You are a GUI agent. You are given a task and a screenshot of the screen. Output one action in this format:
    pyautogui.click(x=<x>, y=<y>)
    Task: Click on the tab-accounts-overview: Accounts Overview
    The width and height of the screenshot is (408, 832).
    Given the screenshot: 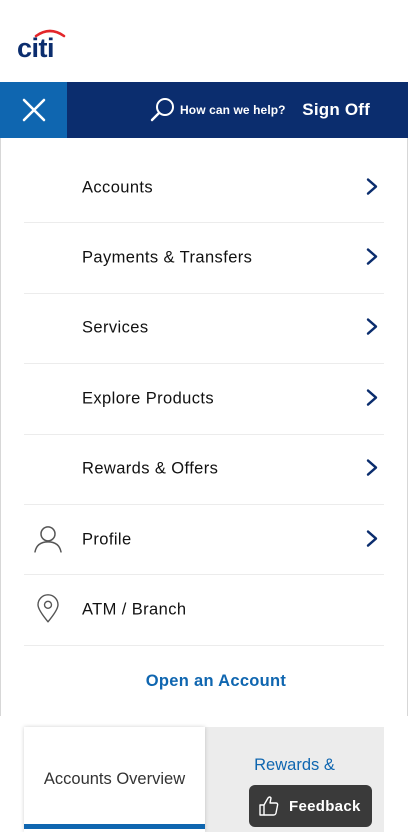 What is the action you would take?
    pyautogui.click(x=114, y=779)
    